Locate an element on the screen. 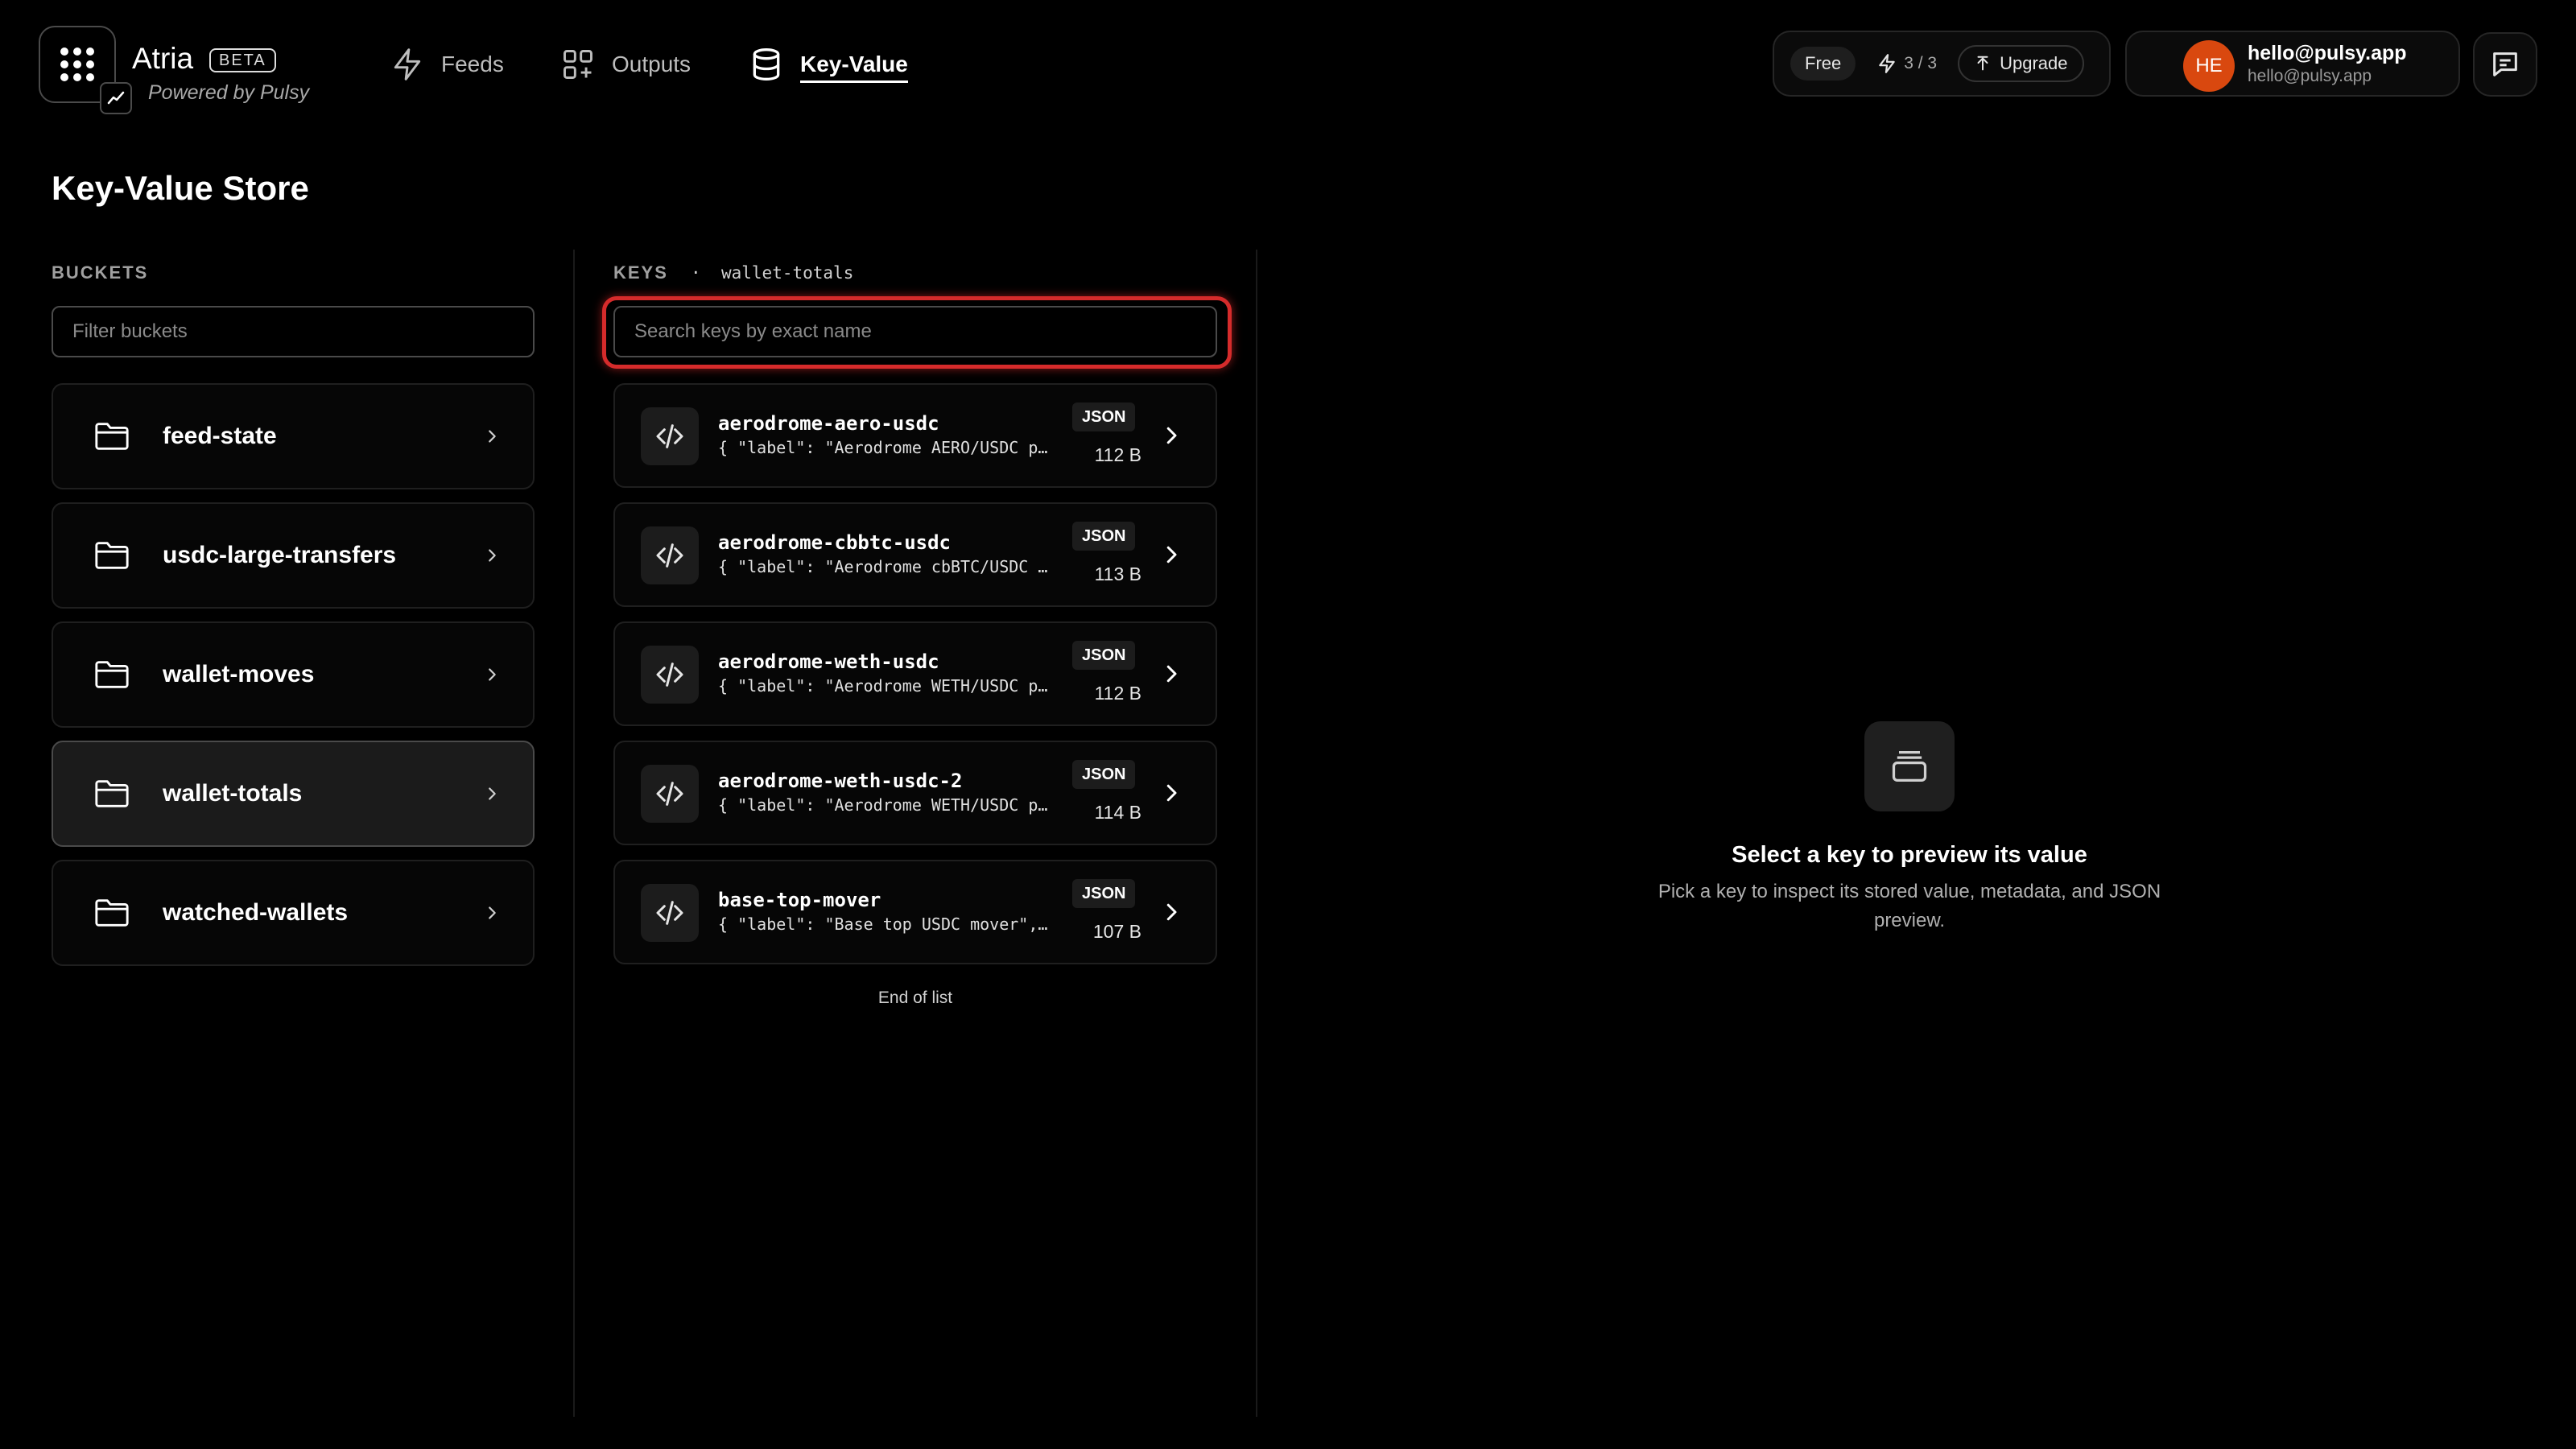 This screenshot has width=2576, height=1449. keys-header: KEYS · wallet-totals is located at coordinates (733, 272).